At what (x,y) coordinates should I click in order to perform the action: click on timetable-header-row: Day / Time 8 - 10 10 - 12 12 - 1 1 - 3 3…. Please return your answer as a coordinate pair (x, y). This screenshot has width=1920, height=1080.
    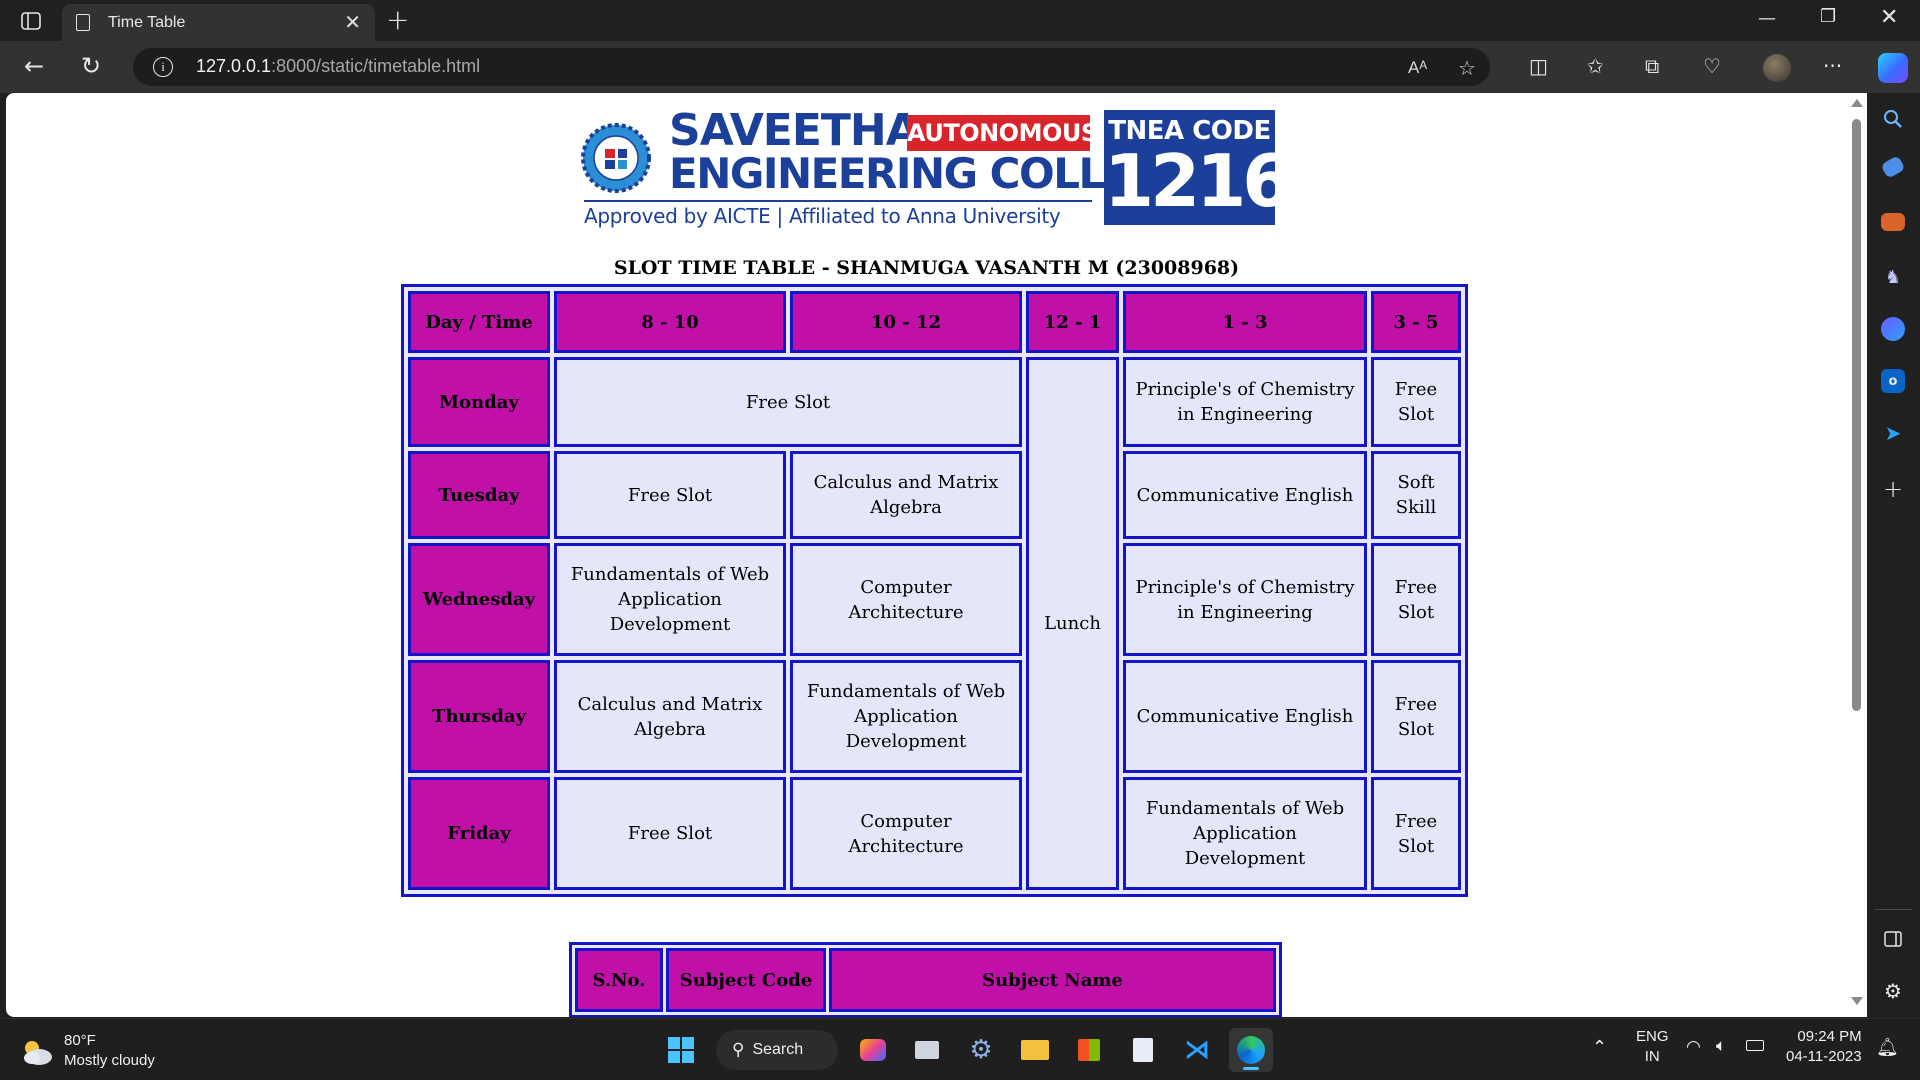
    Looking at the image, I should click on (934, 322).